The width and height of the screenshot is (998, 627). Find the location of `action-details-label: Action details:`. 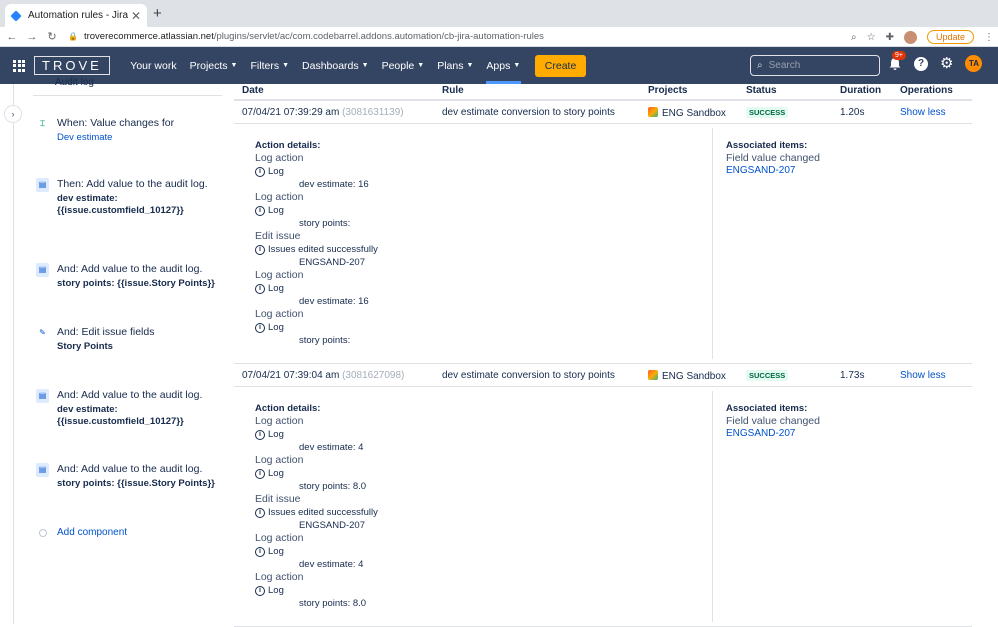

action-details-label: Action details: is located at coordinates (288, 408).